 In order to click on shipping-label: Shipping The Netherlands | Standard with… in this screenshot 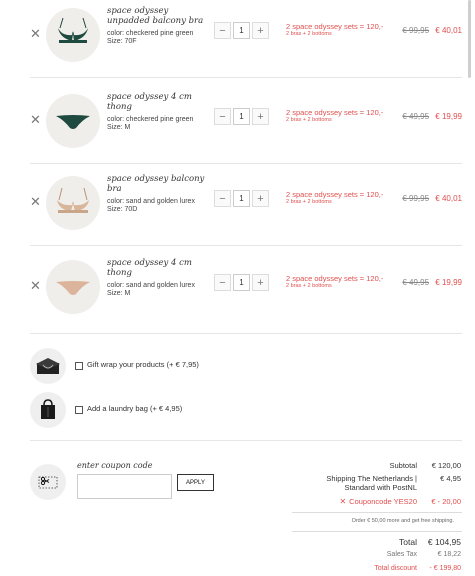, I will do `click(371, 483)`.